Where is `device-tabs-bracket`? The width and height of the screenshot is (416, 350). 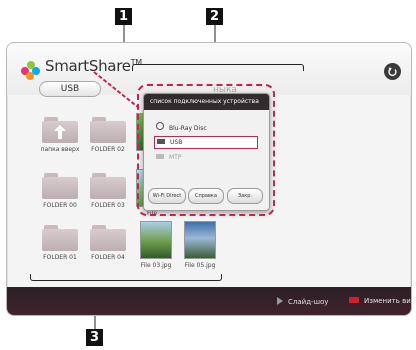 device-tabs-bracket is located at coordinates (218, 67).